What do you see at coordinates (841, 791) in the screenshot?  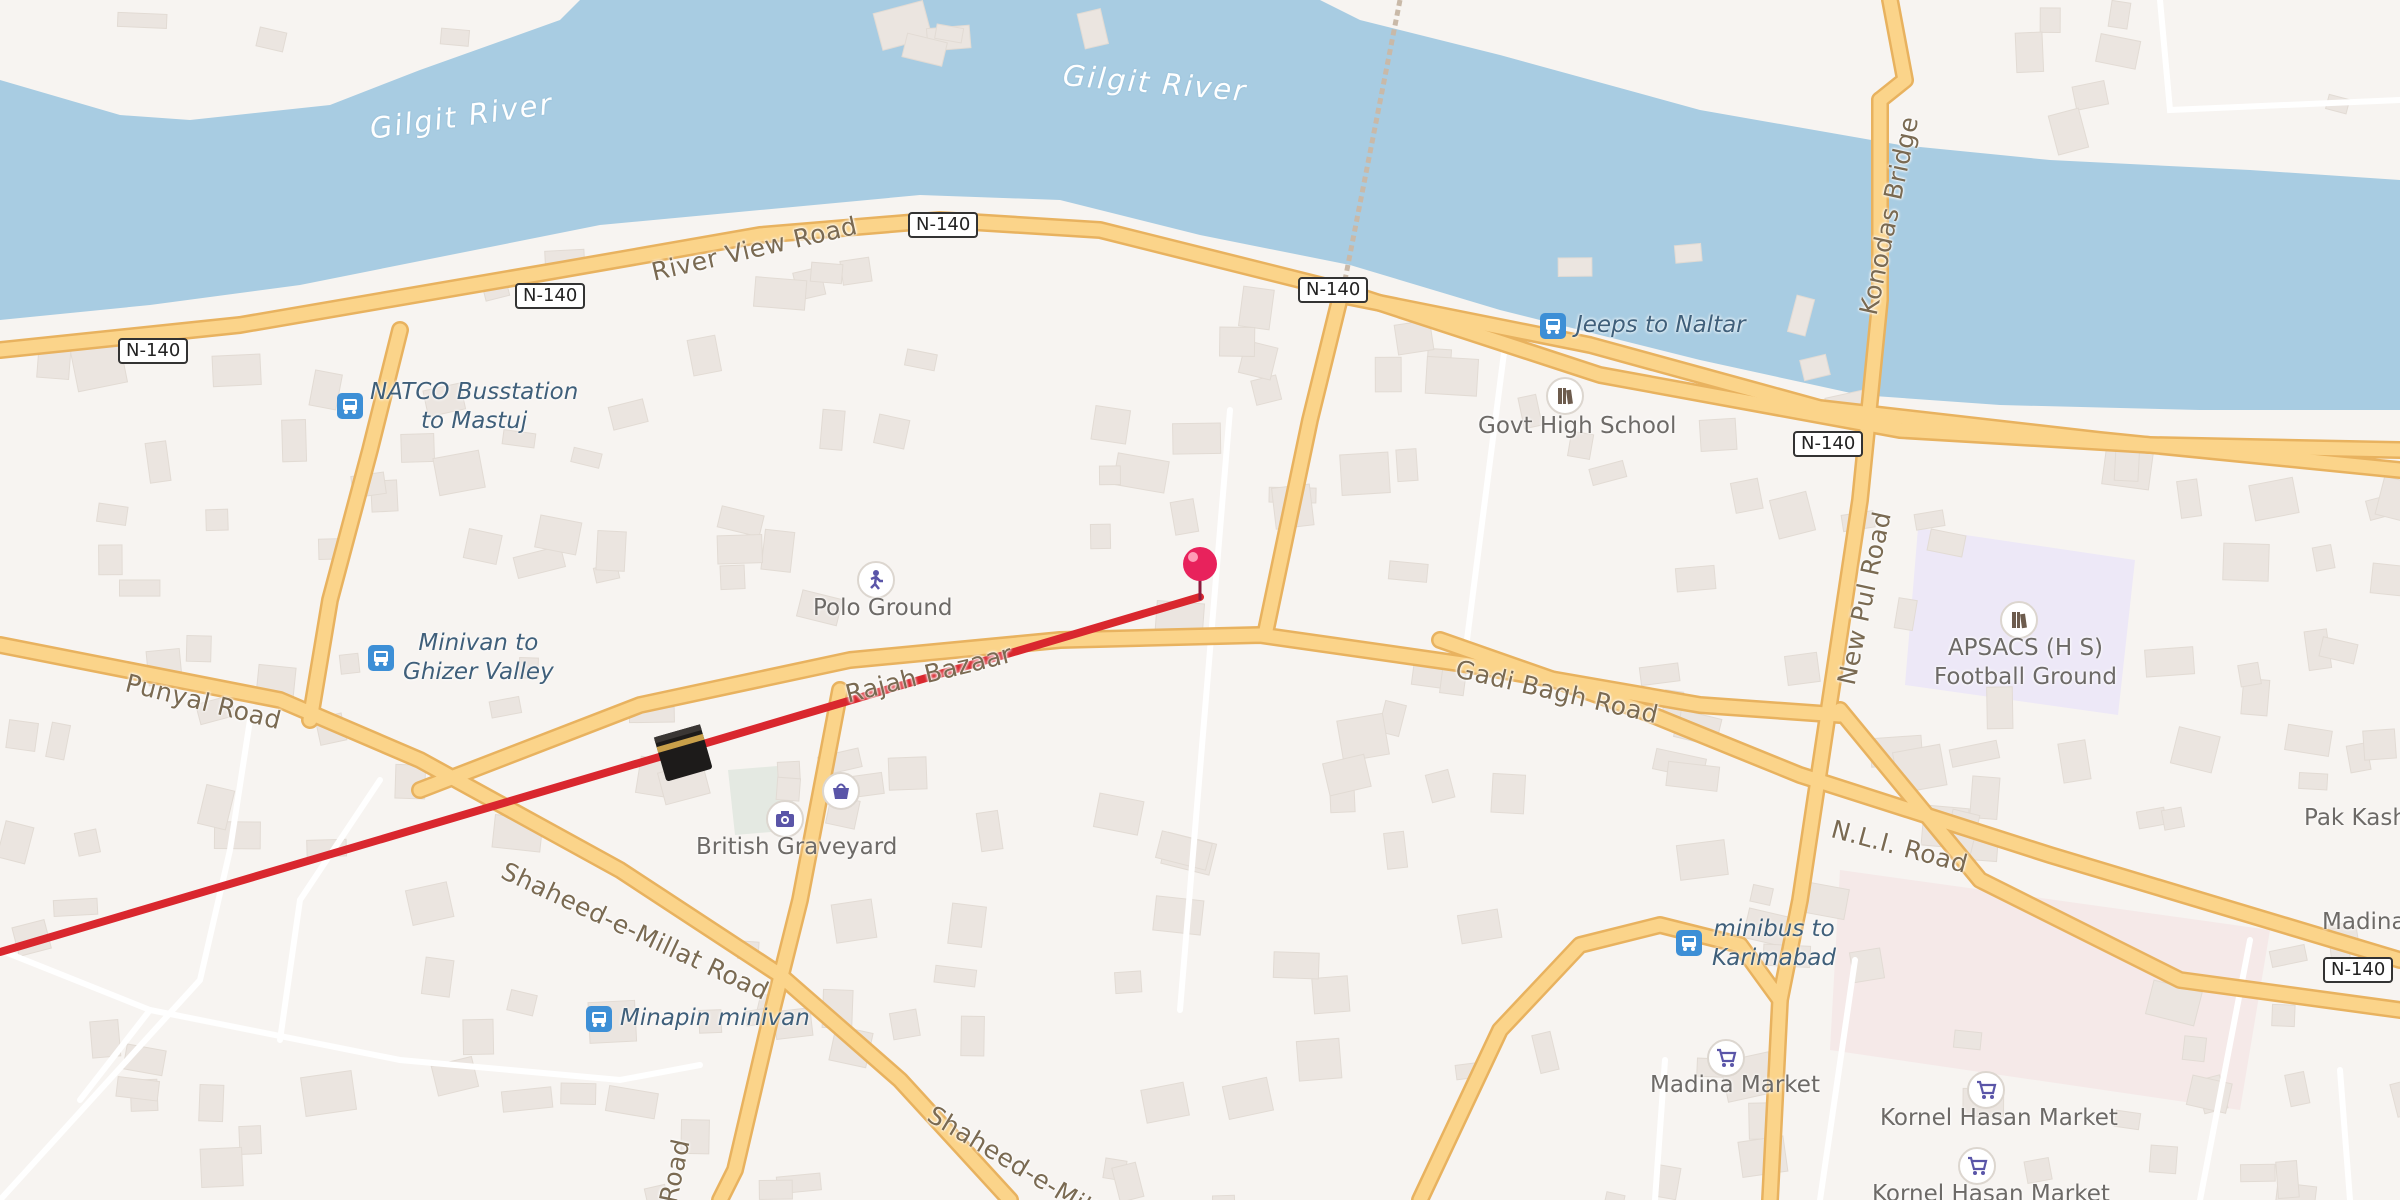 I see `shopping-bag-icon` at bounding box center [841, 791].